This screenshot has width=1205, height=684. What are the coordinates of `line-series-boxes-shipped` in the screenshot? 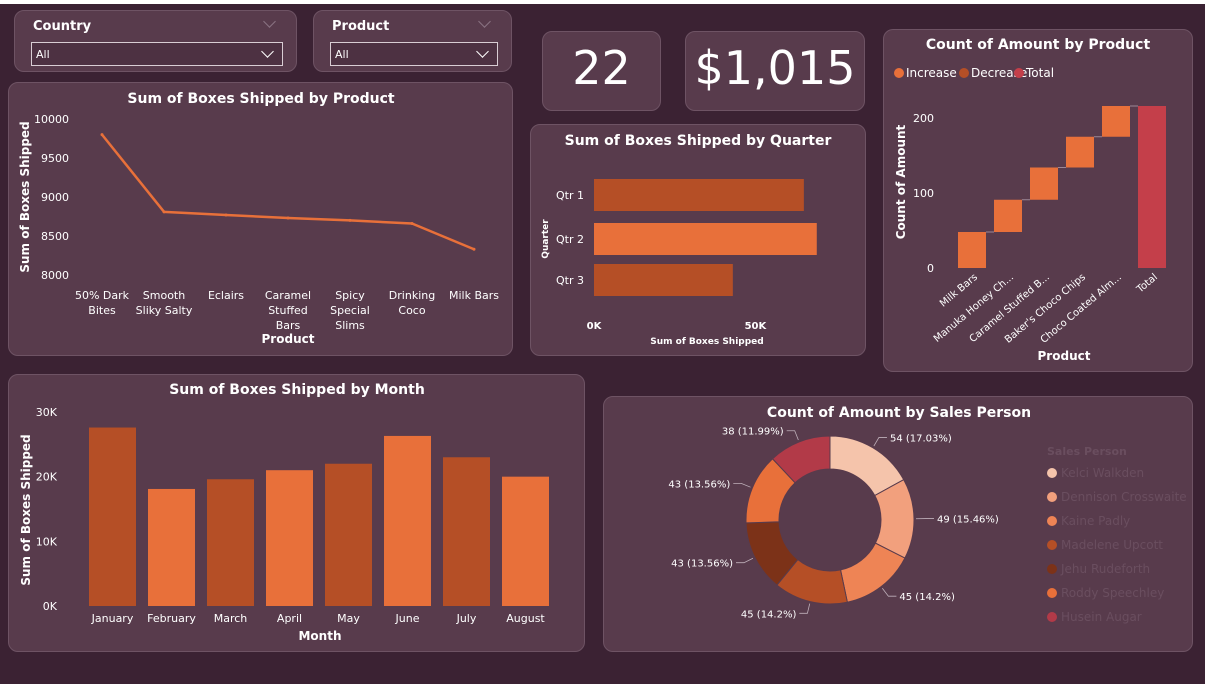 It's located at (288, 192).